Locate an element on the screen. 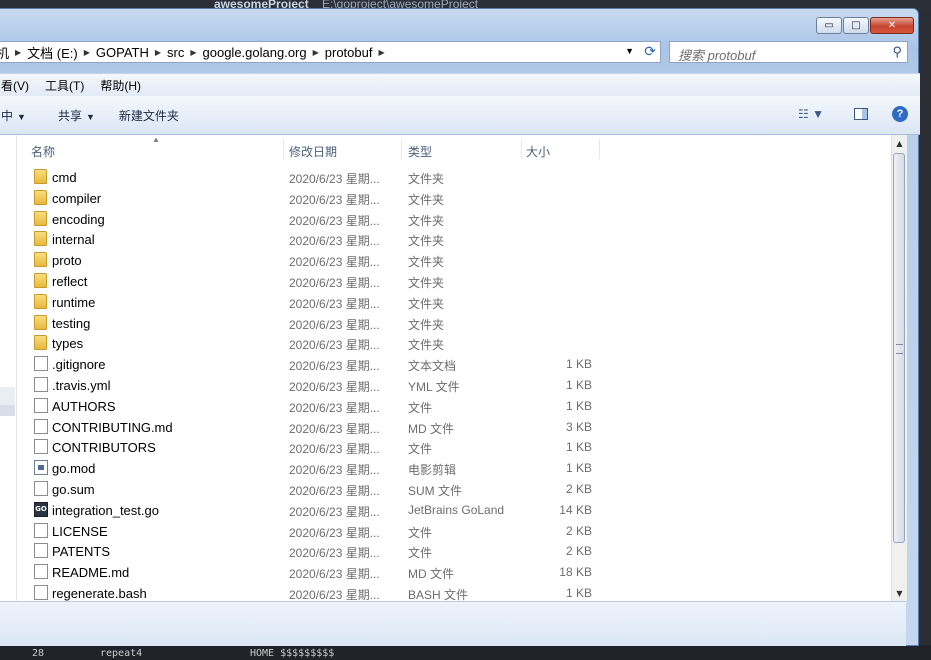 Image resolution: width=931 pixels, height=660 pixels. view-options-icon: ☷ ▼ is located at coordinates (811, 114).